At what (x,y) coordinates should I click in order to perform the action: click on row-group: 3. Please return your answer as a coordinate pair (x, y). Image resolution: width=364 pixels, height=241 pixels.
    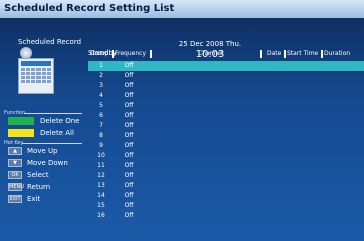
    Looking at the image, I should click on (101, 85).